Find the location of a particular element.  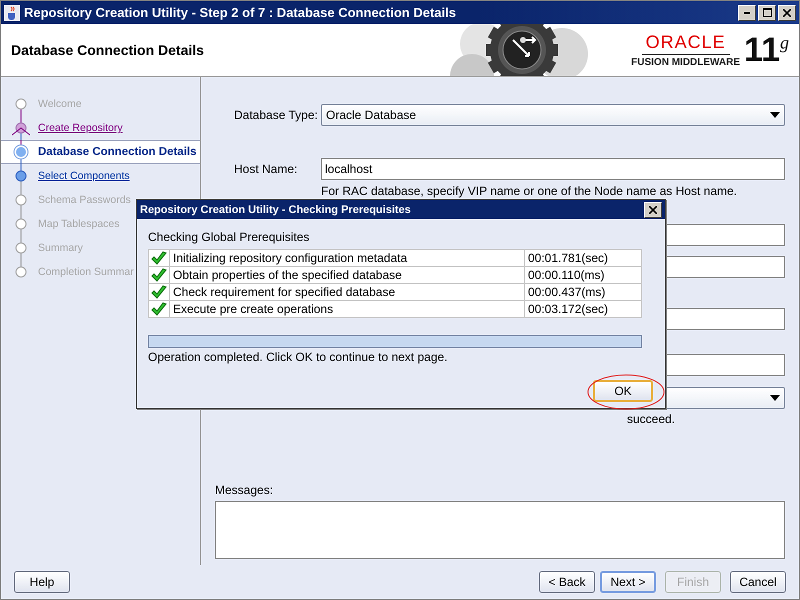

hint-text: For RAC database, specify VIP name or one of the Node name as Host name. is located at coordinates (529, 191).